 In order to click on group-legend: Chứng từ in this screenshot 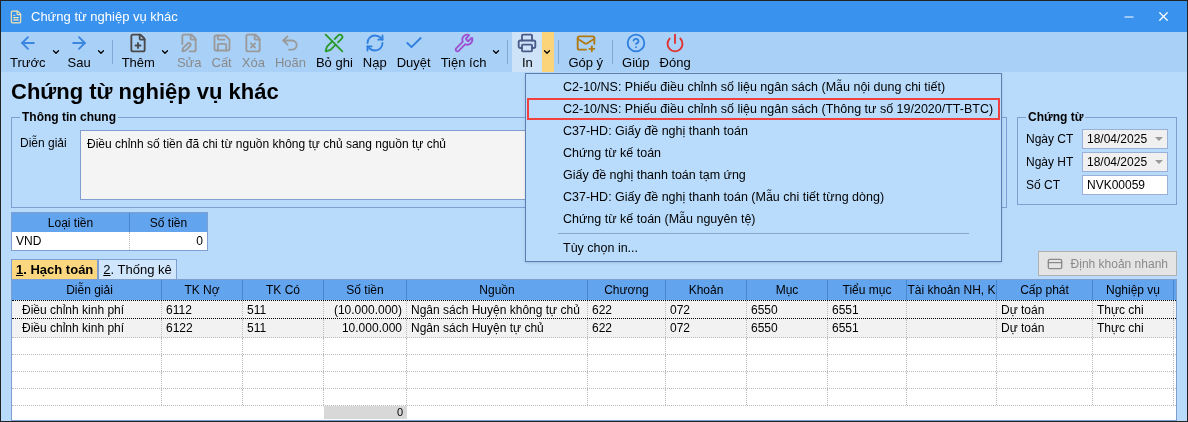, I will do `click(1056, 117)`.